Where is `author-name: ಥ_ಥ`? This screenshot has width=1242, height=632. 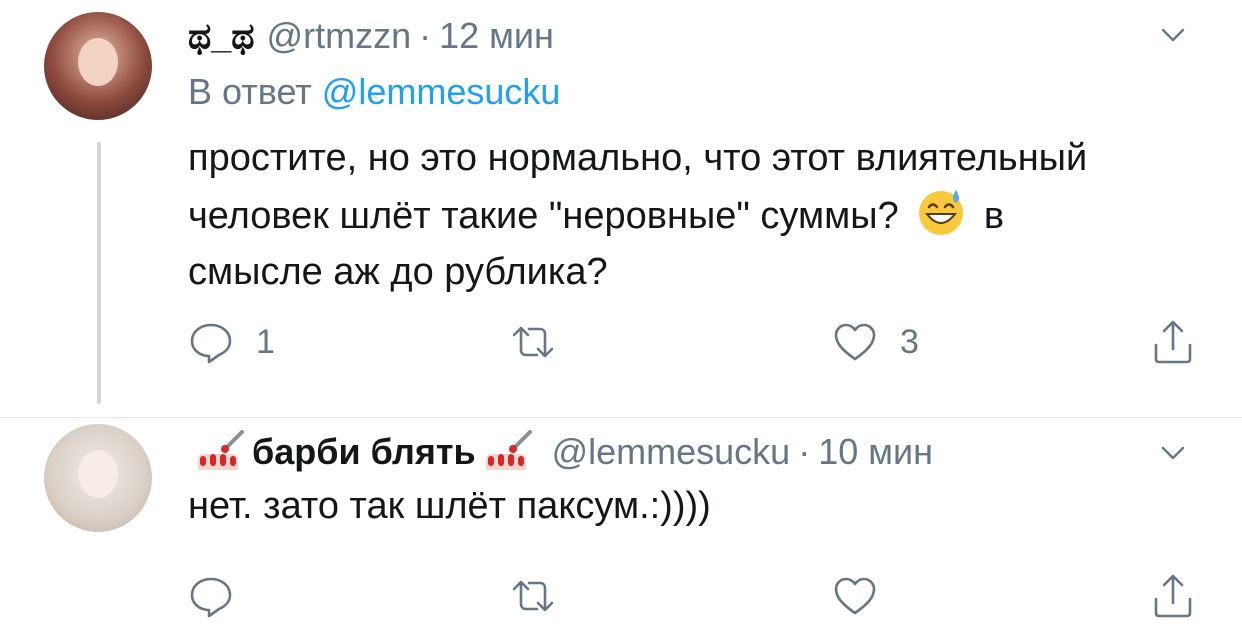 author-name: ಥ_ಥ is located at coordinates (221, 35).